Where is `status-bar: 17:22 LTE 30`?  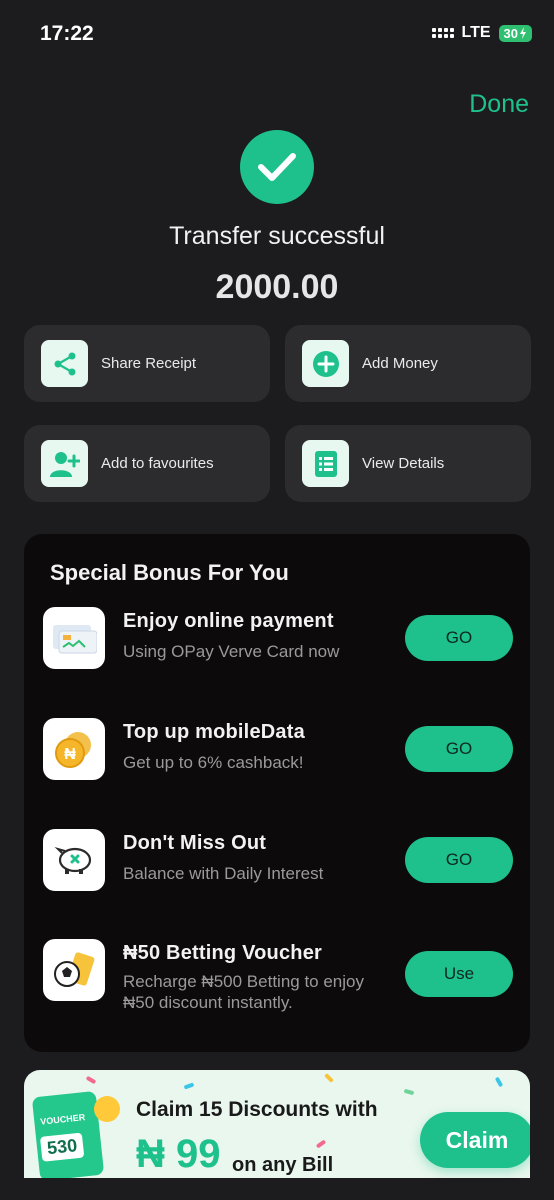 status-bar: 17:22 LTE 30 is located at coordinates (277, 35).